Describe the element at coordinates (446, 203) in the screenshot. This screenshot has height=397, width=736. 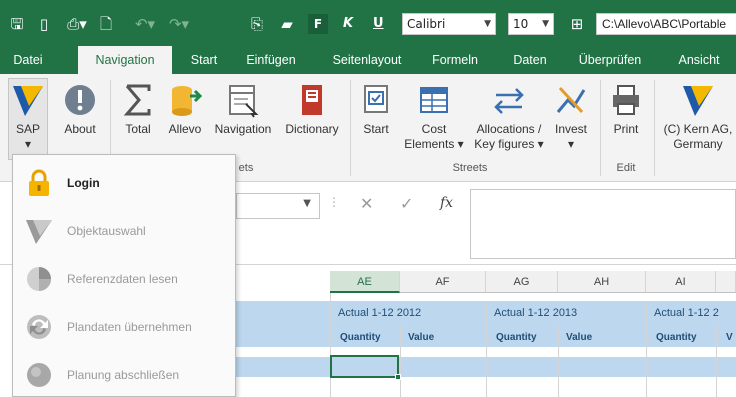
I see `insert-function-button: fx` at that location.